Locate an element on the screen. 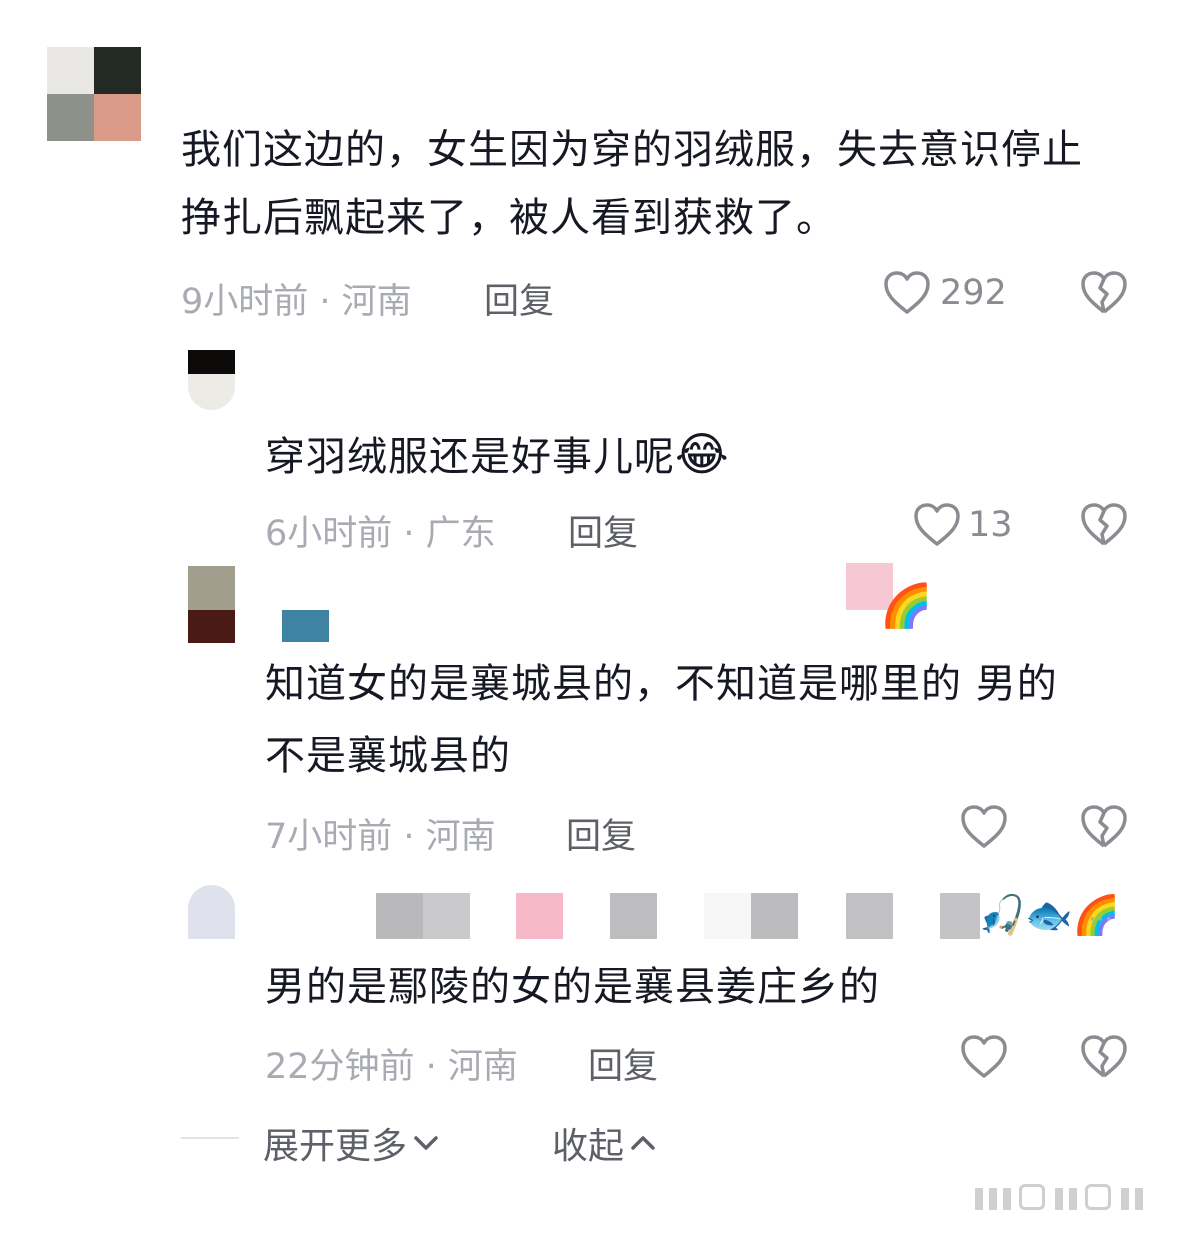  expand-more-label: 展开更多 is located at coordinates (335, 1146).